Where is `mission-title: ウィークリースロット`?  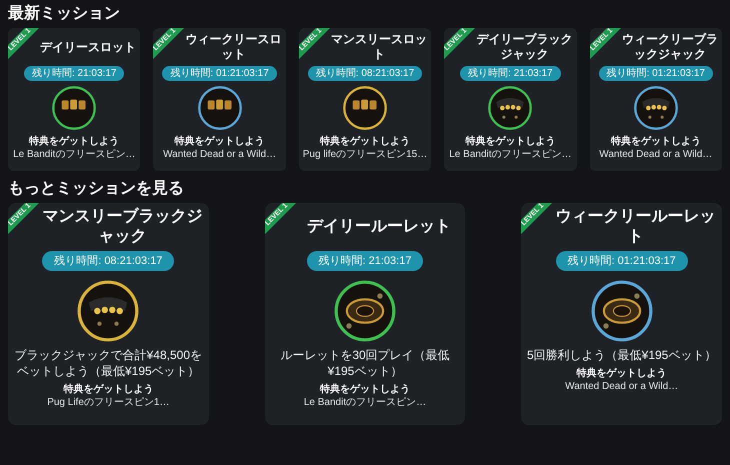 mission-title: ウィークリースロット is located at coordinates (233, 47).